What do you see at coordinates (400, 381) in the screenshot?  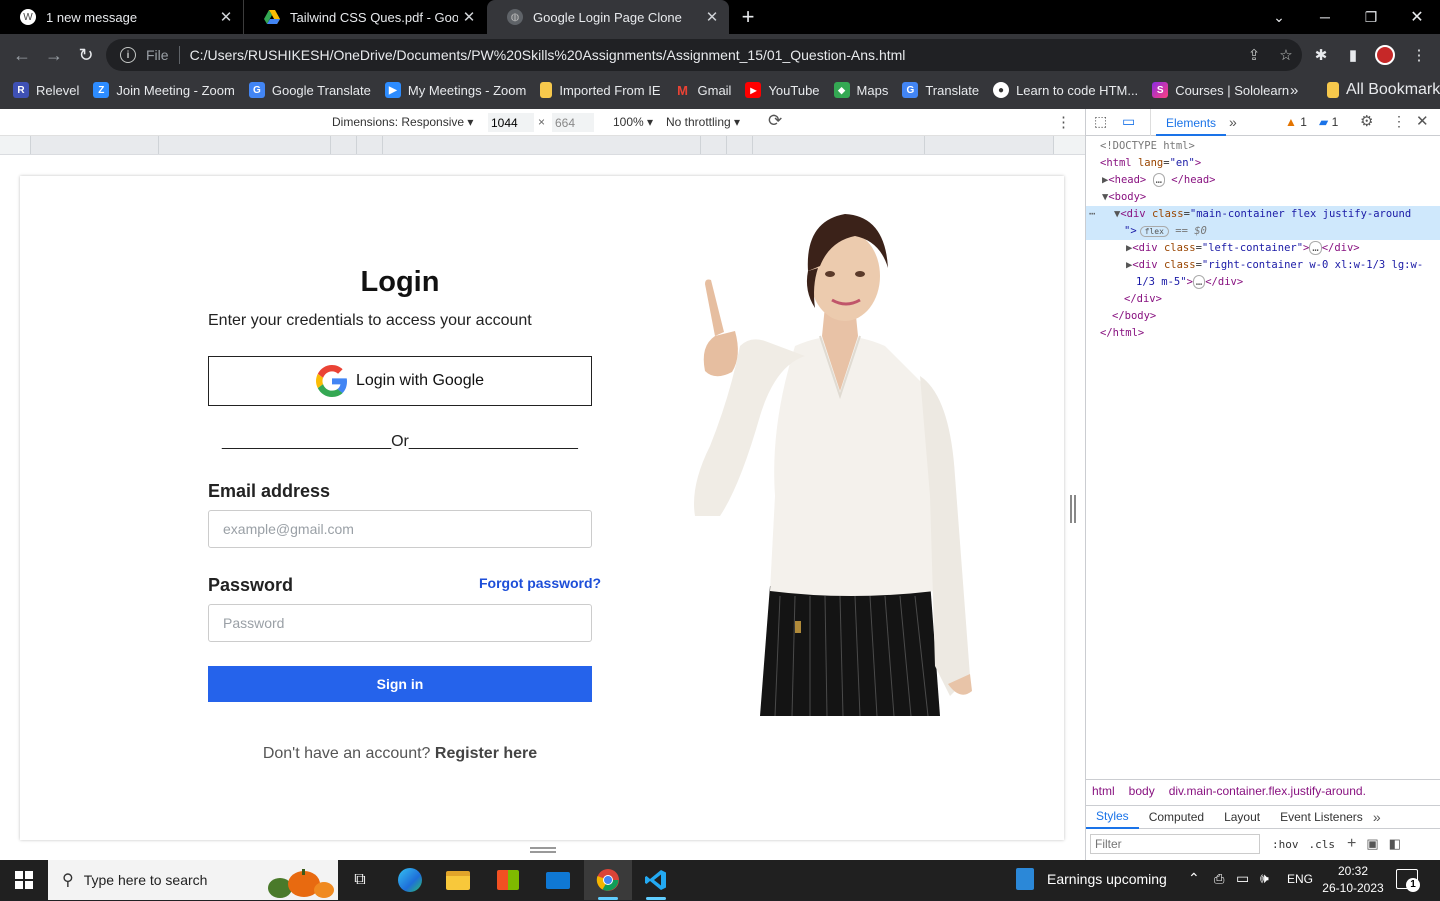 I see `login-with-google-button: Login with Google` at bounding box center [400, 381].